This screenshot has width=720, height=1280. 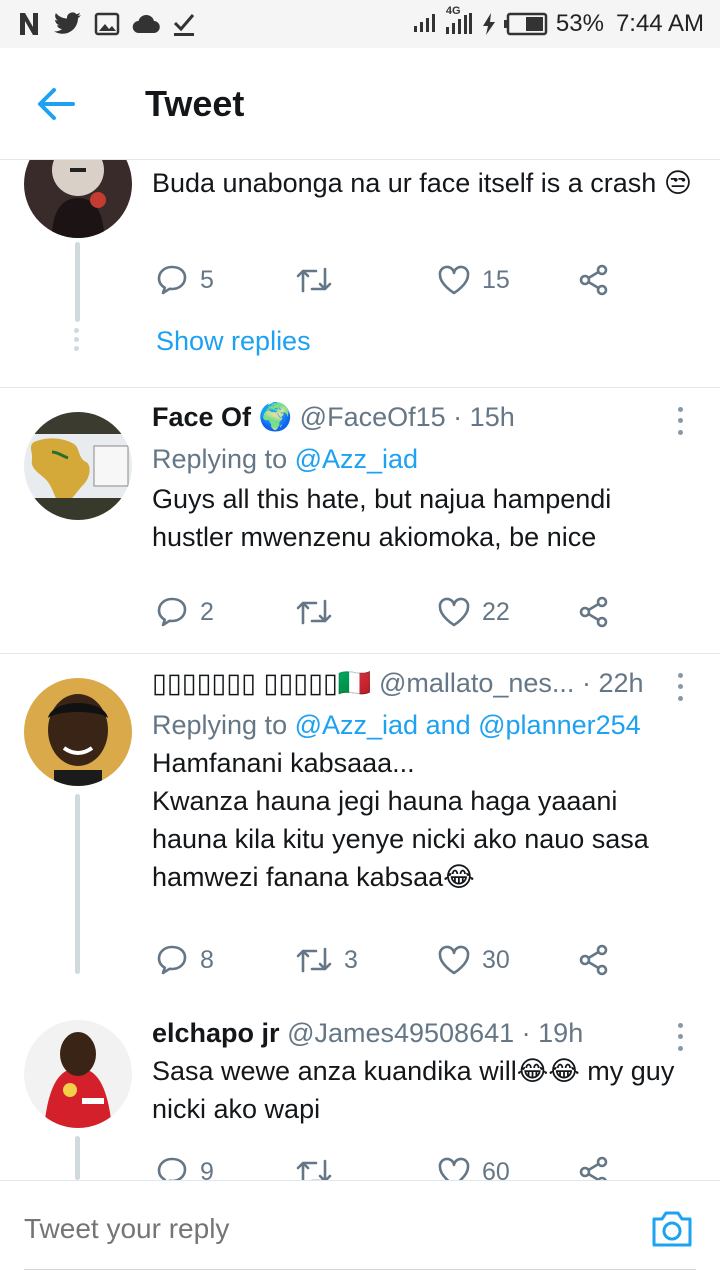 What do you see at coordinates (29, 24) in the screenshot?
I see `netflix-icon` at bounding box center [29, 24].